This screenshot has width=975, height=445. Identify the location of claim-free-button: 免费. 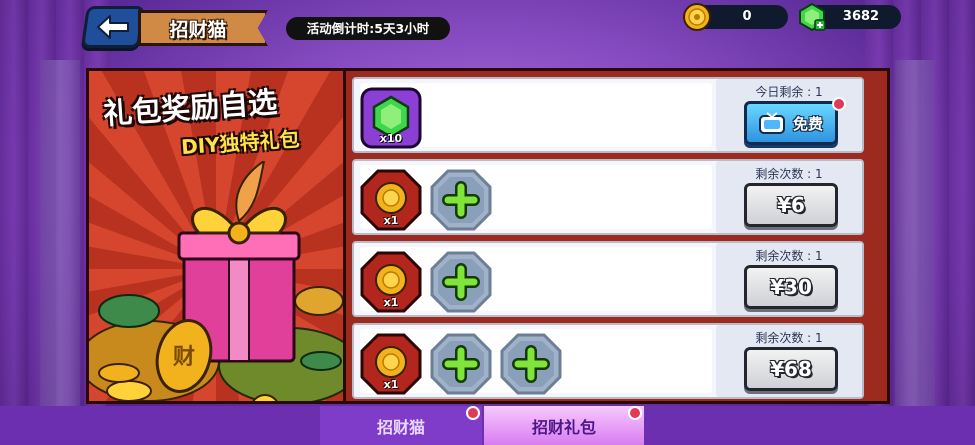
(791, 123).